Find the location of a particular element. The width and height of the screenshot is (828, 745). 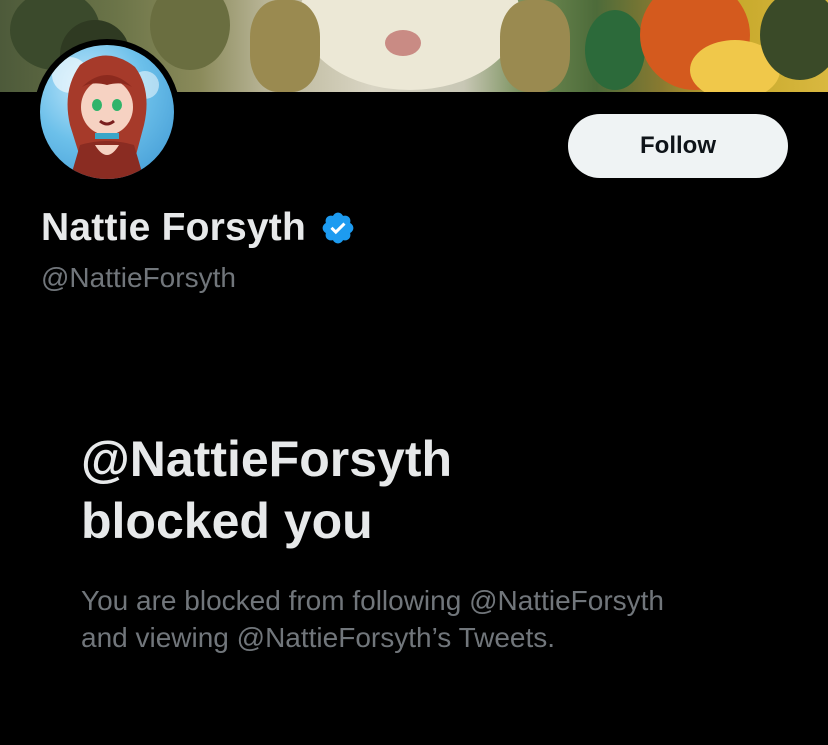

avatar is located at coordinates (107, 112).